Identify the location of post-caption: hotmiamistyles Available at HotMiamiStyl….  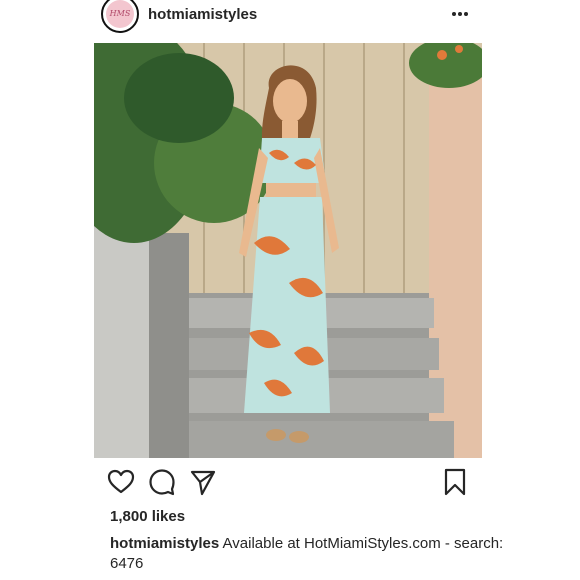
(320, 554).